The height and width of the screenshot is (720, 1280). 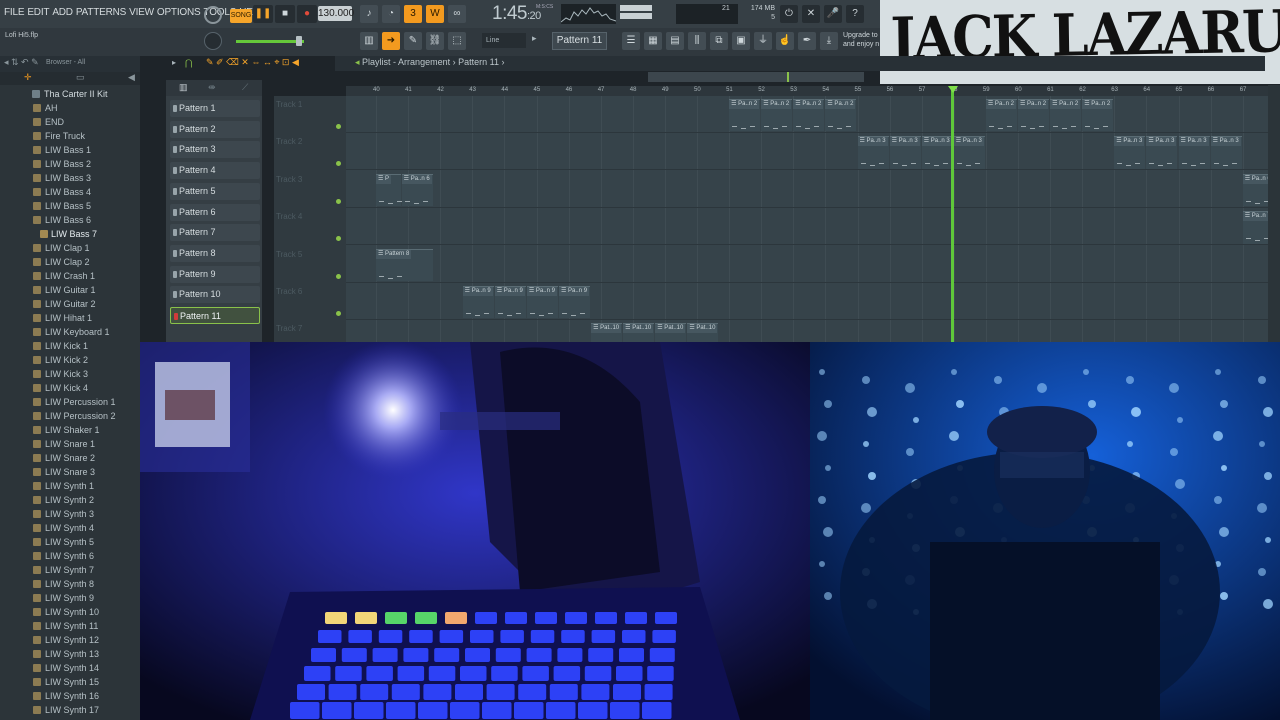 What do you see at coordinates (80, 77) in the screenshot?
I see `browser-file-icon: ▭` at bounding box center [80, 77].